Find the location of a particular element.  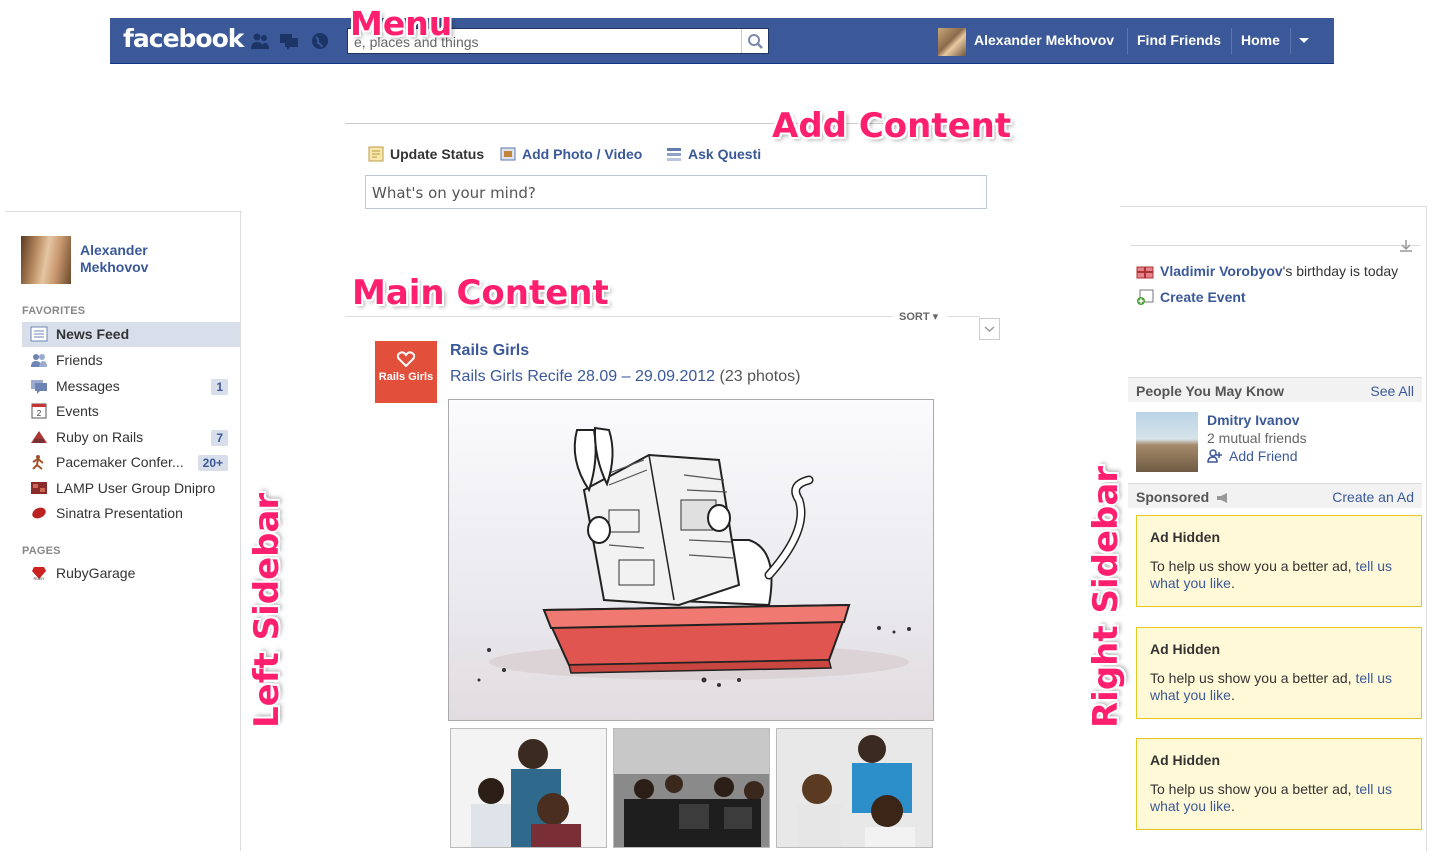

sidebar-item-label: RubyGarage is located at coordinates (96, 573).